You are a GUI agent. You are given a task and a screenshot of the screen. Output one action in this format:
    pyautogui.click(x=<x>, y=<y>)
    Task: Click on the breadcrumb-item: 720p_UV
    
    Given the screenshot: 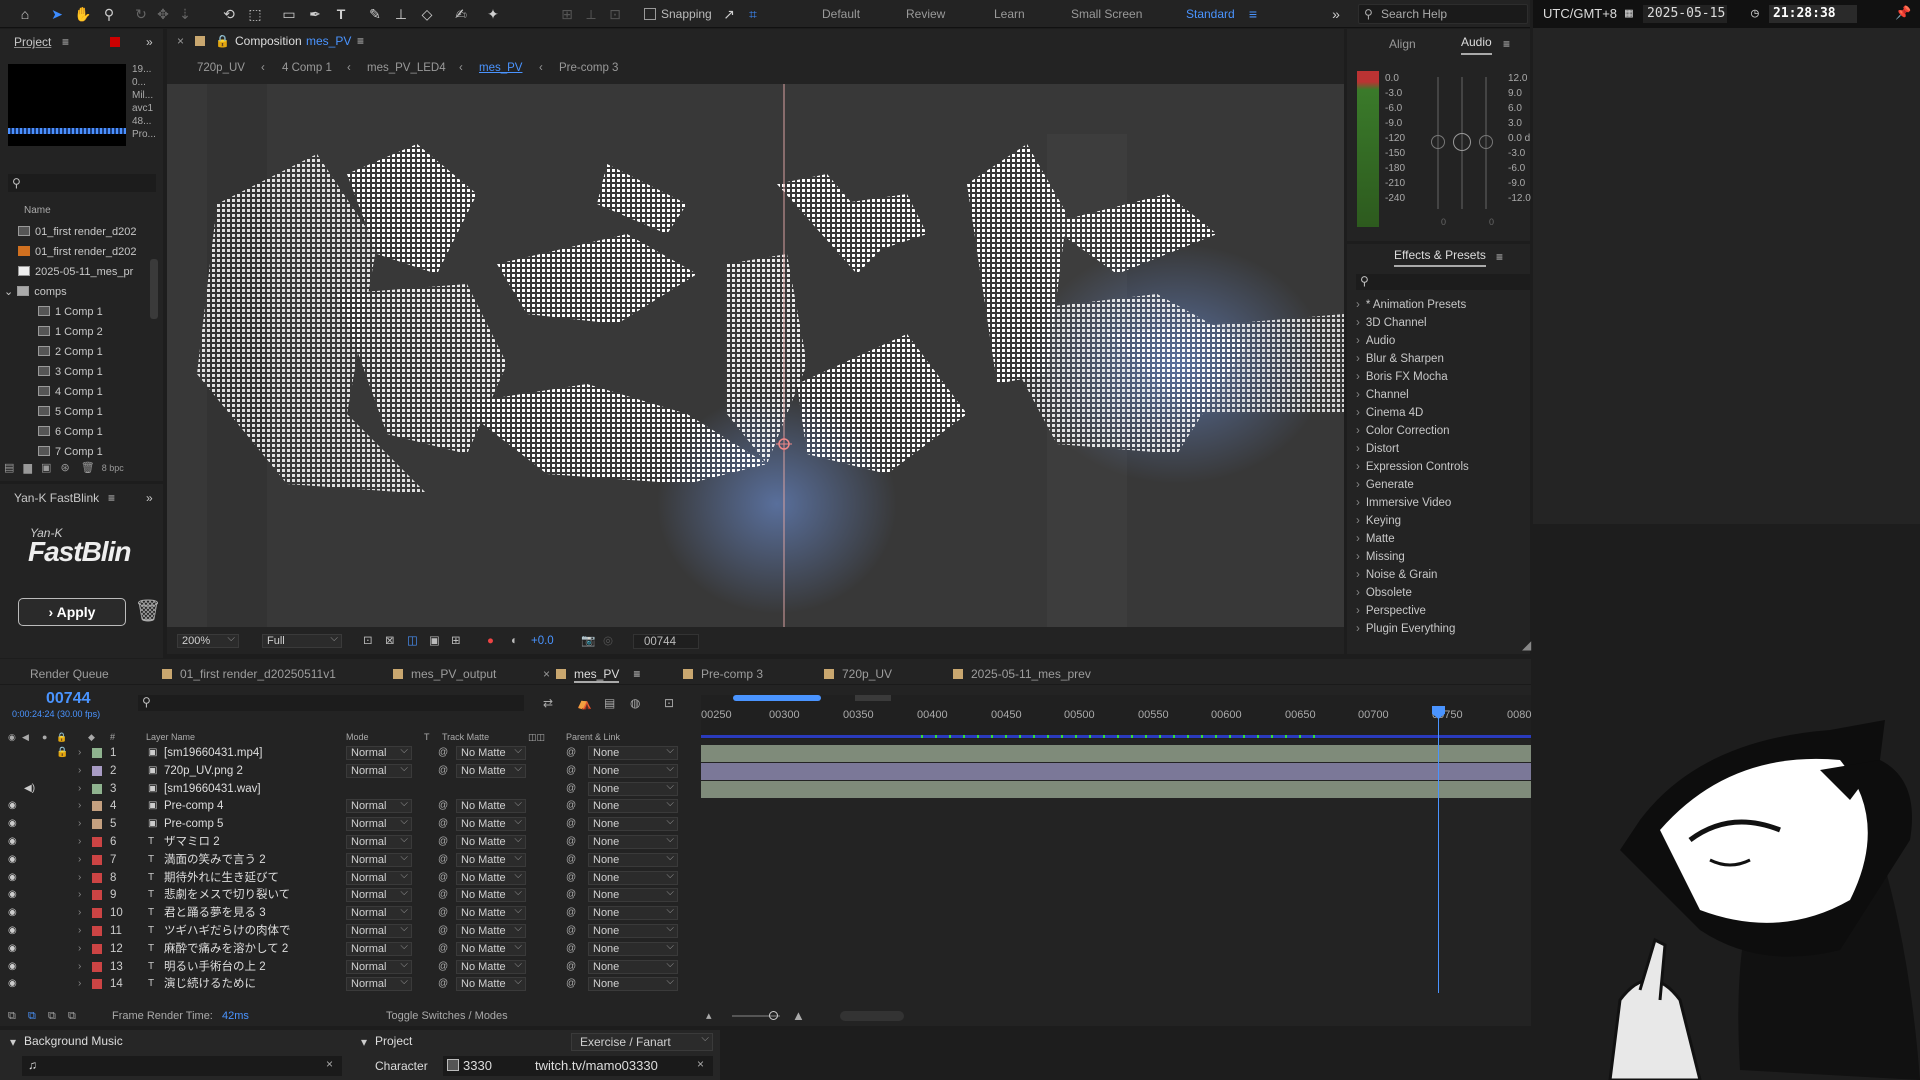 What is the action you would take?
    pyautogui.click(x=221, y=68)
    